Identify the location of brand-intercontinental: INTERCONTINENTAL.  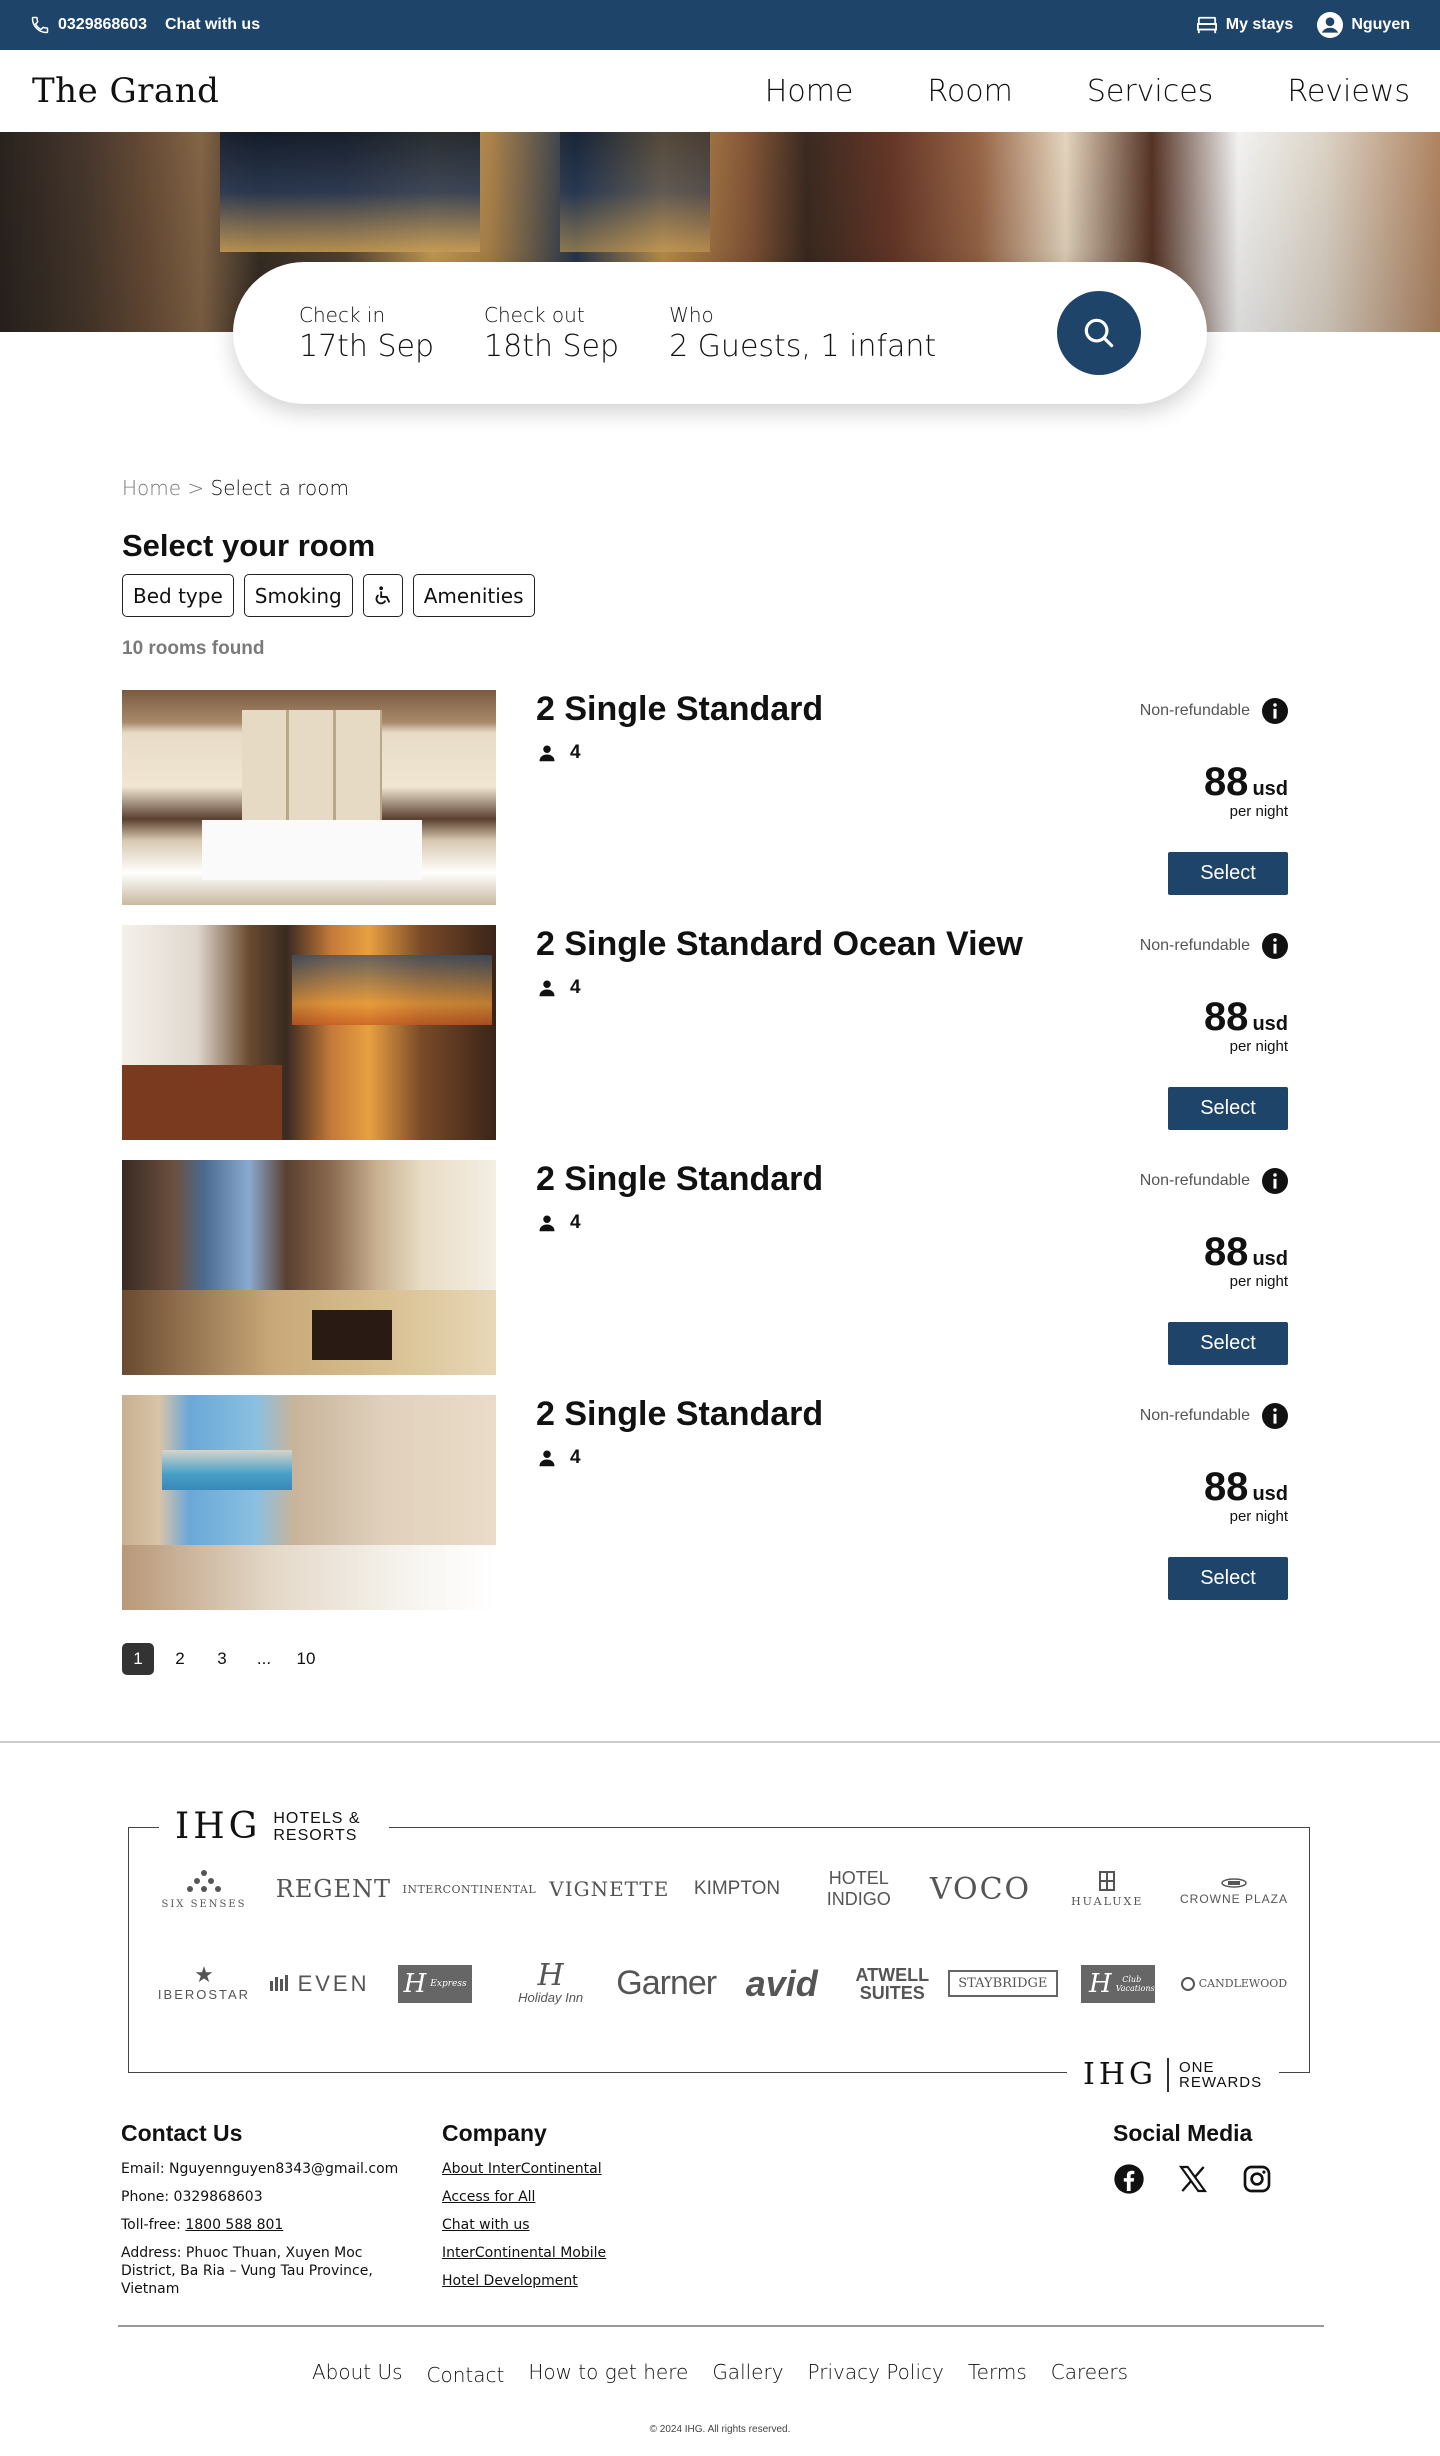
(469, 1889).